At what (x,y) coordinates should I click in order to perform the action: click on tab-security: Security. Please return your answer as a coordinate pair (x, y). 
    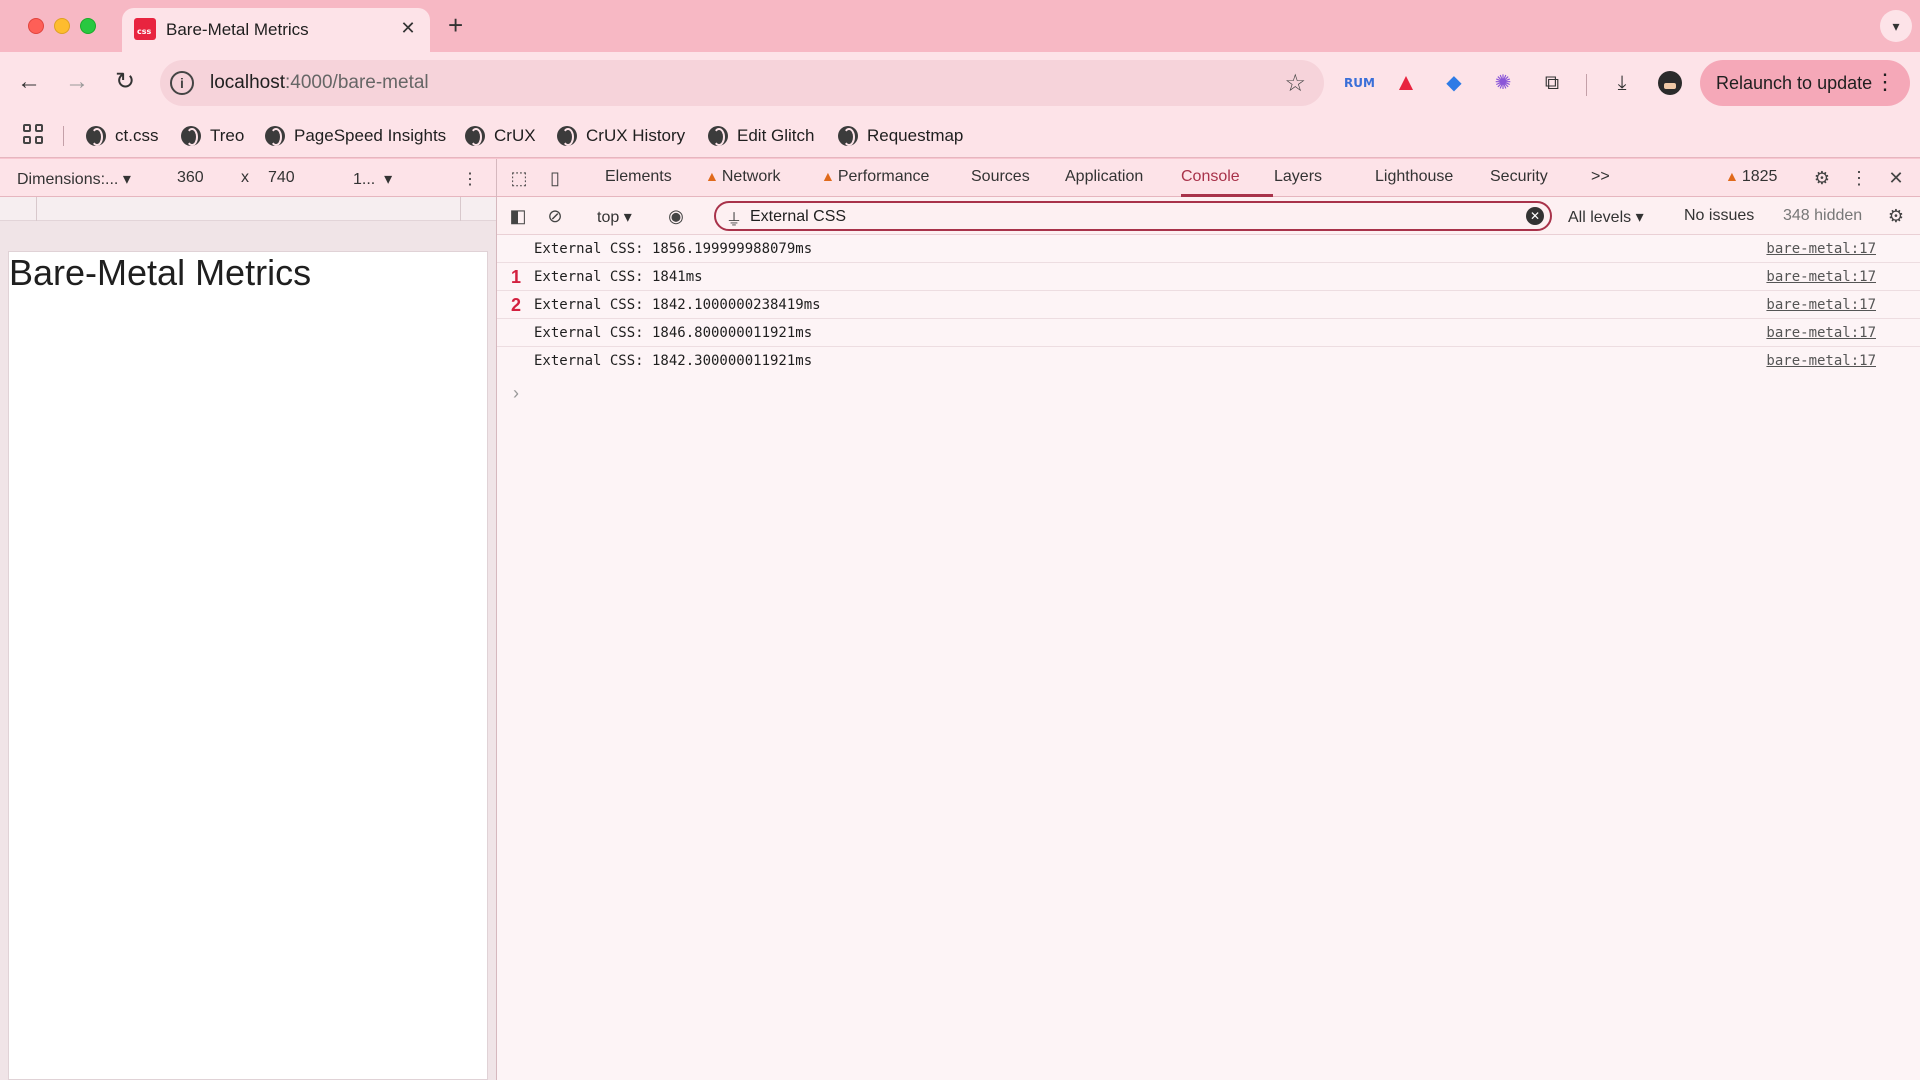
    Looking at the image, I should click on (1519, 177).